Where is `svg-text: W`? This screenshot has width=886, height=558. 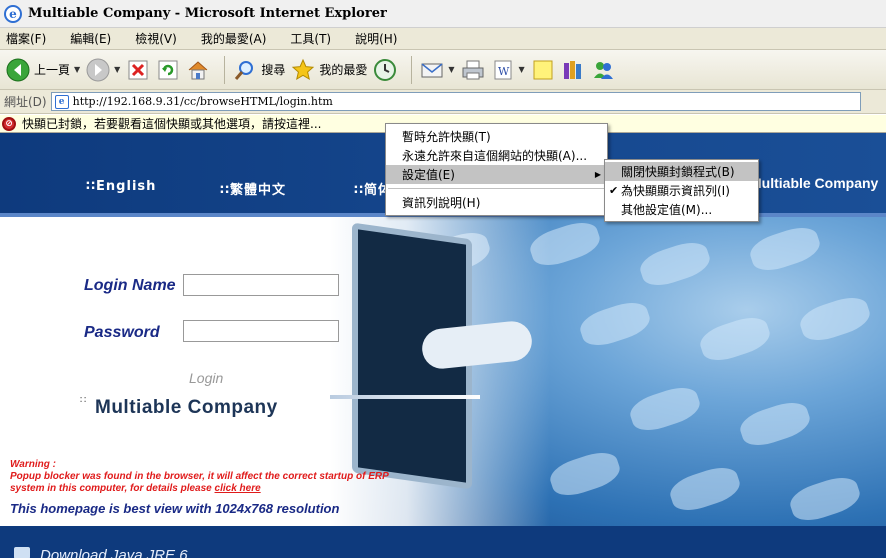 svg-text: W is located at coordinates (504, 71).